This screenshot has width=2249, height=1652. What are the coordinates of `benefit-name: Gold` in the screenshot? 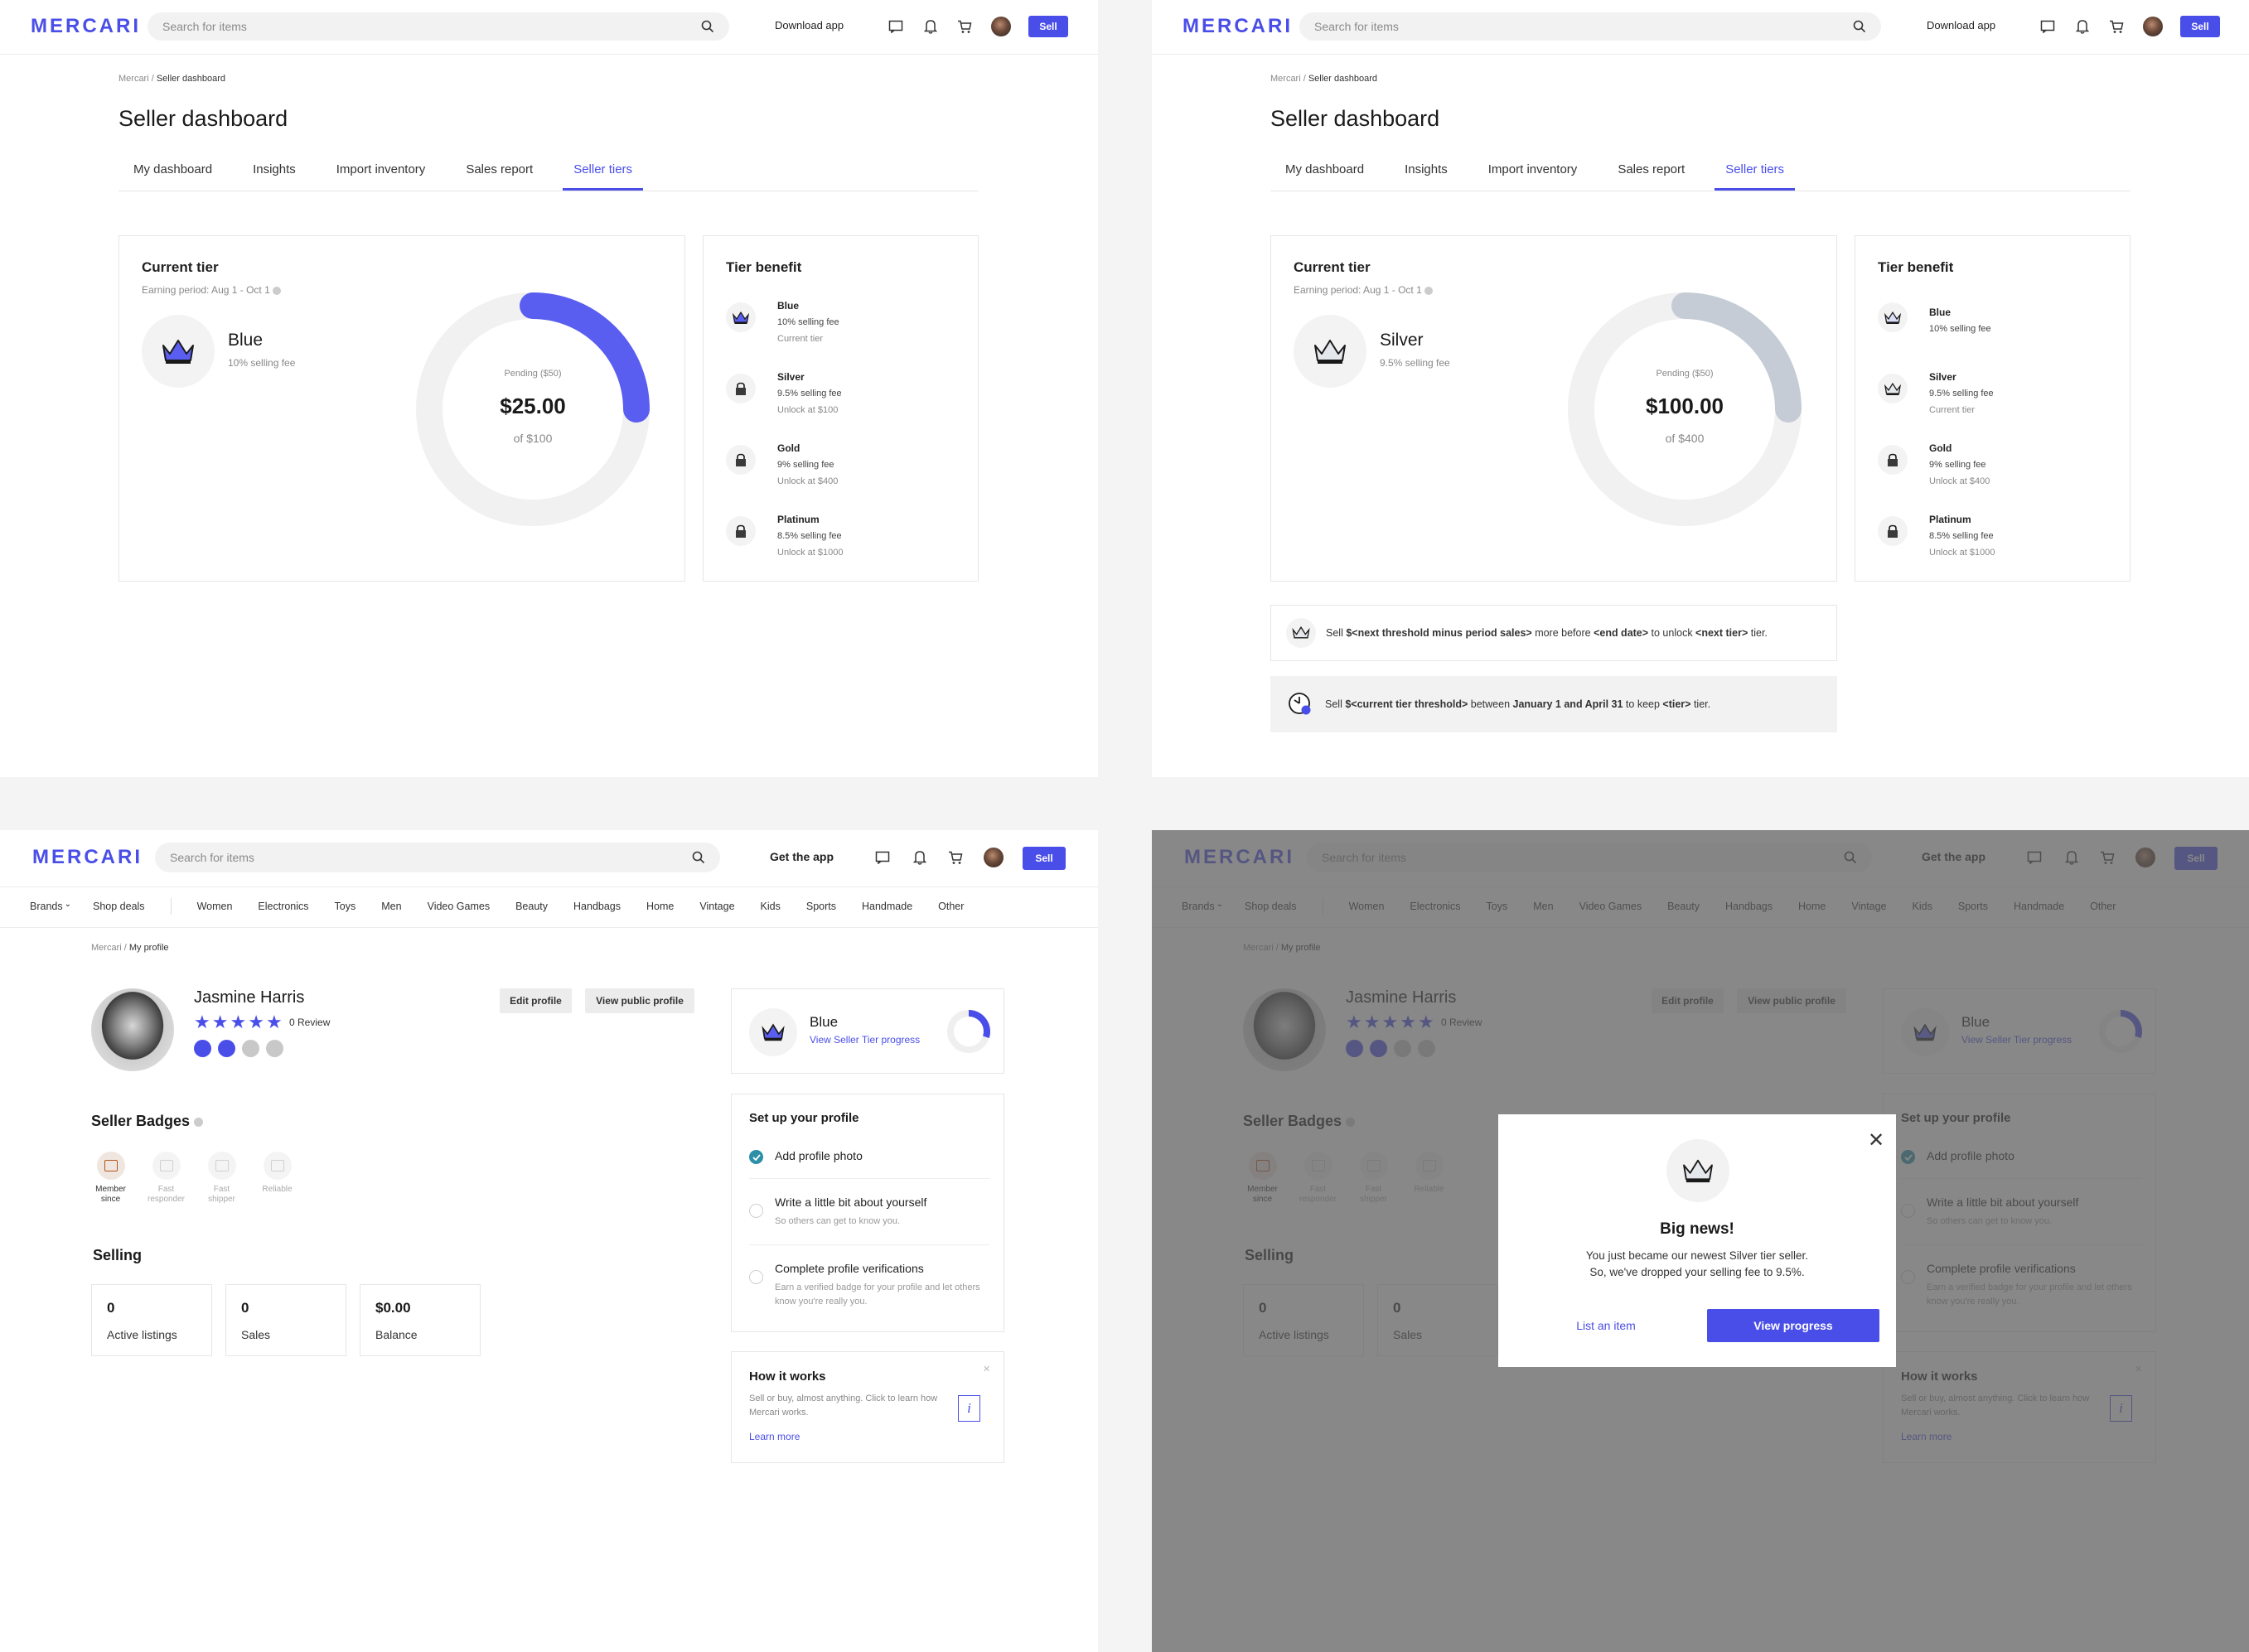 It's located at (788, 448).